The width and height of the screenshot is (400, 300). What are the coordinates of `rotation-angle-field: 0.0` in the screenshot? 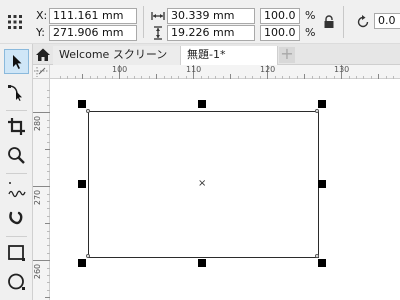 It's located at (387, 21).